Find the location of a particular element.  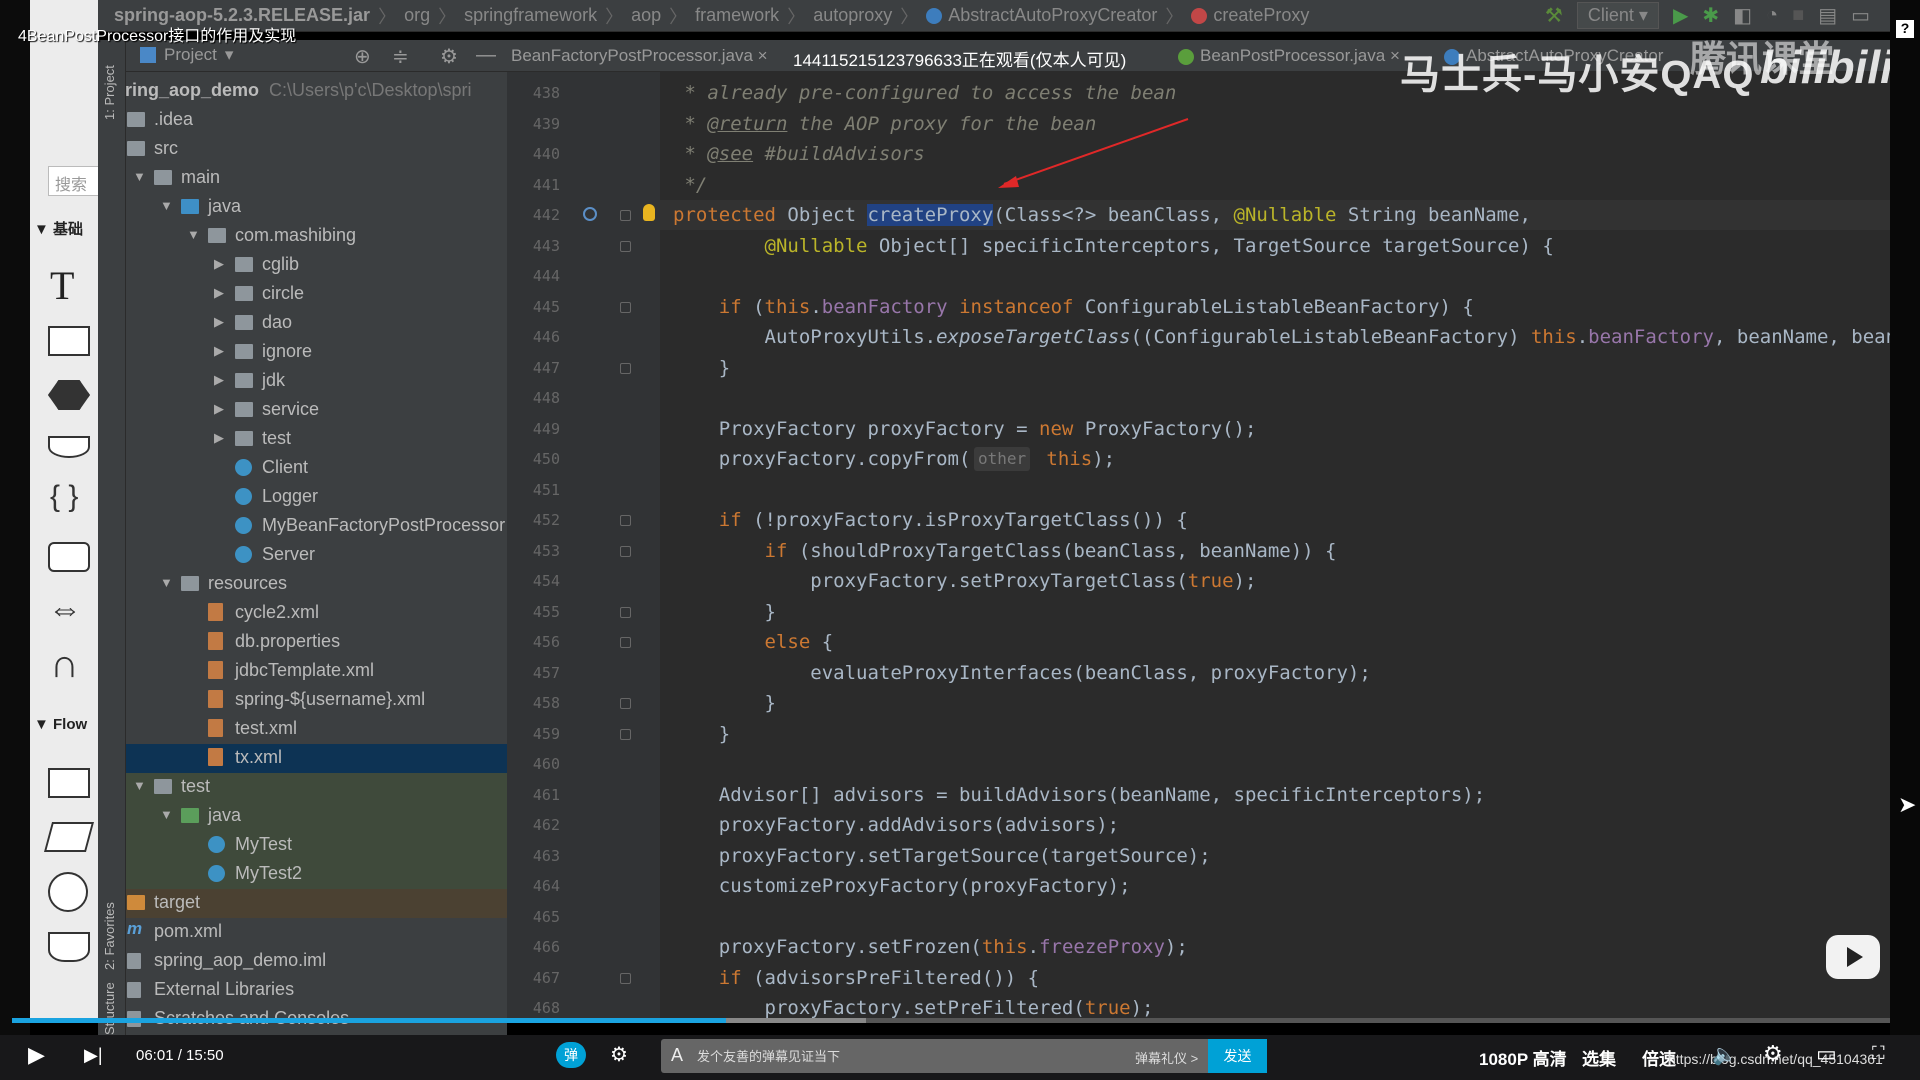

tree-item: m pom.xml is located at coordinates (316, 932).